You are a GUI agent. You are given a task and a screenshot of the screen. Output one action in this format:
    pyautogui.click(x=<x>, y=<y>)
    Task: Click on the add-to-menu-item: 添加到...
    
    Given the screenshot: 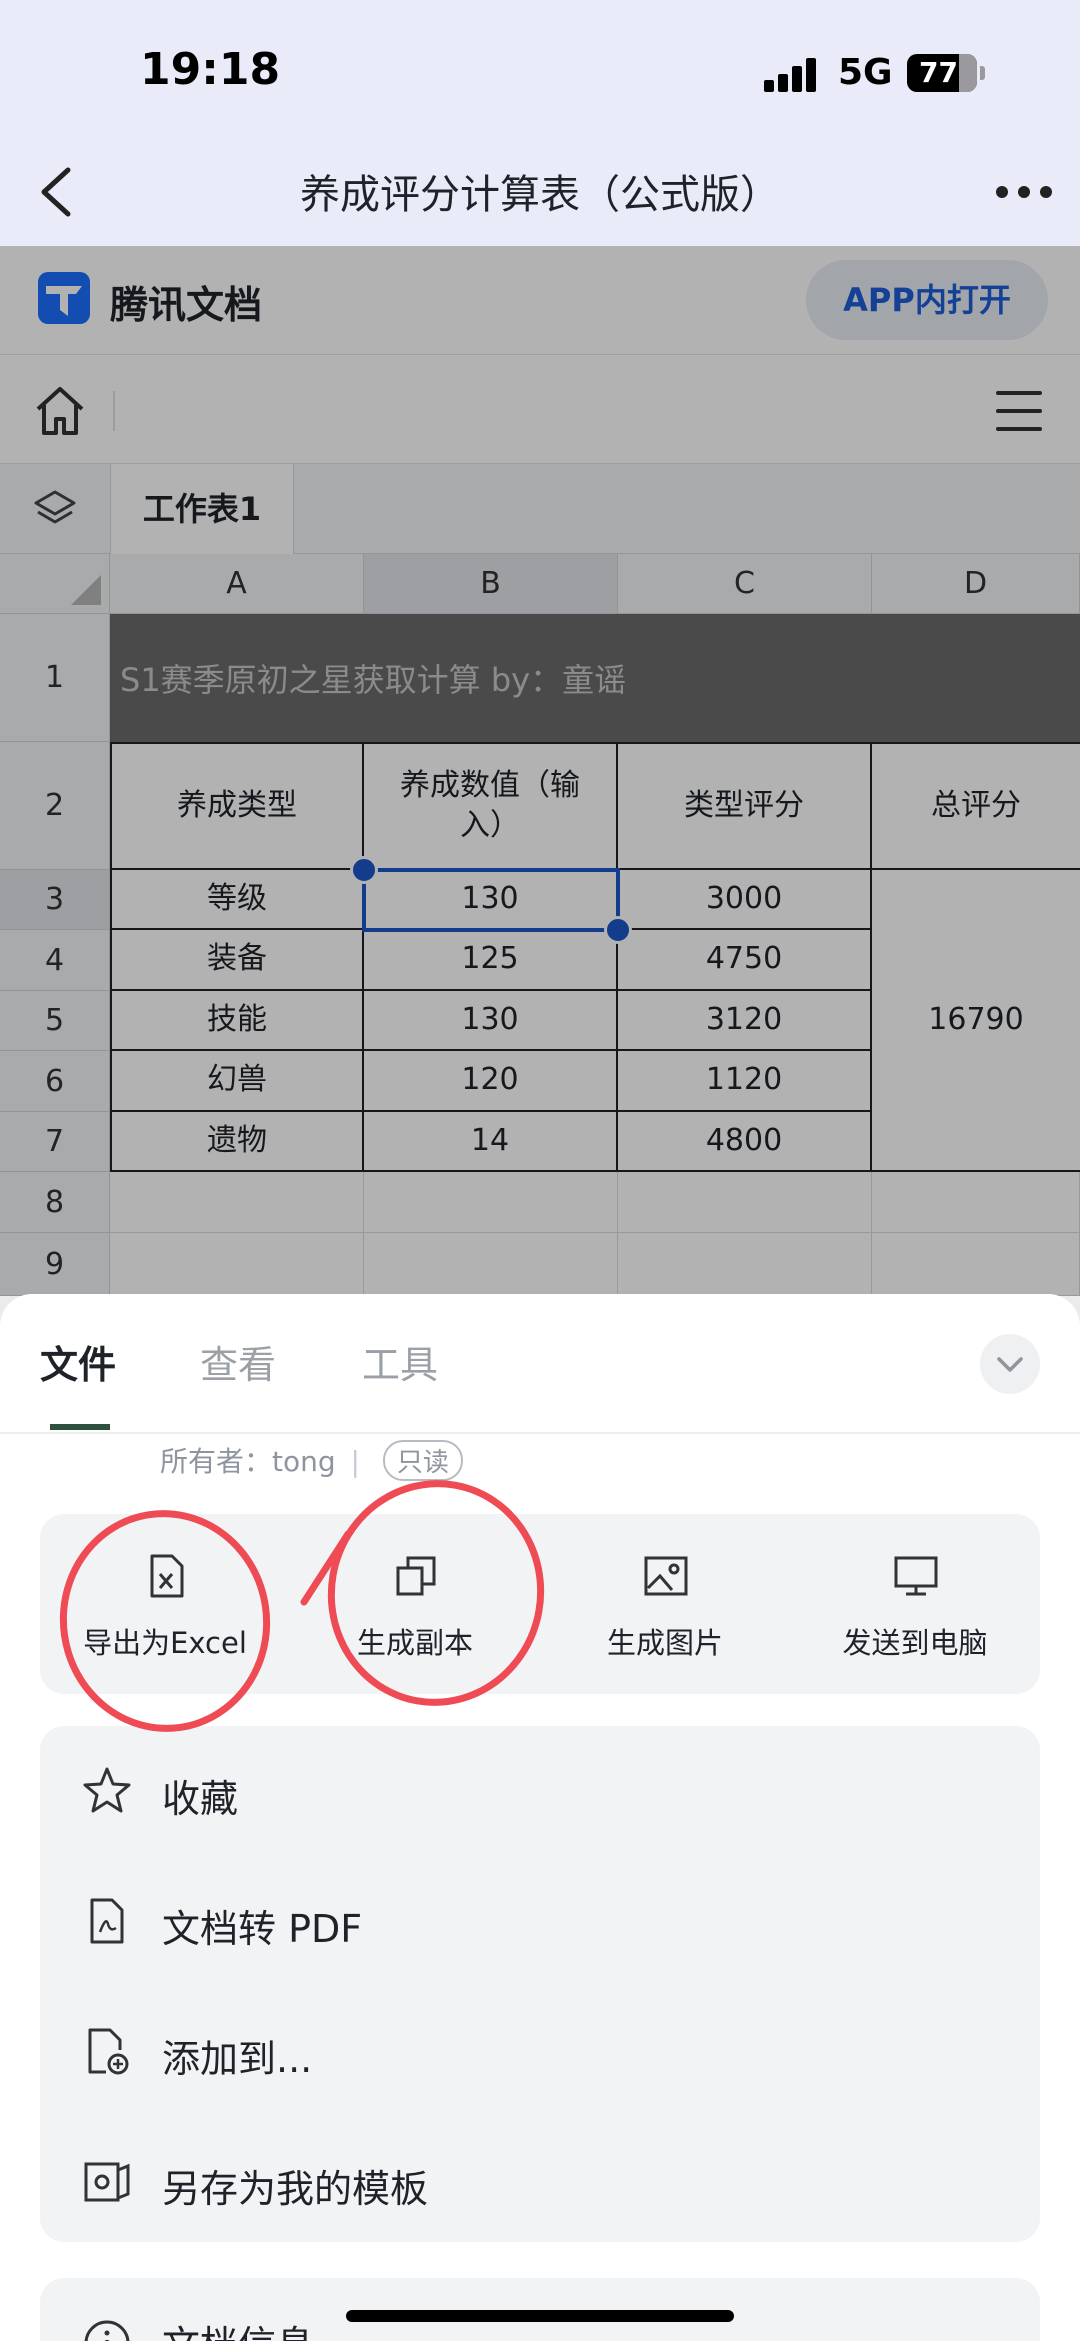 What is the action you would take?
    pyautogui.click(x=540, y=2051)
    